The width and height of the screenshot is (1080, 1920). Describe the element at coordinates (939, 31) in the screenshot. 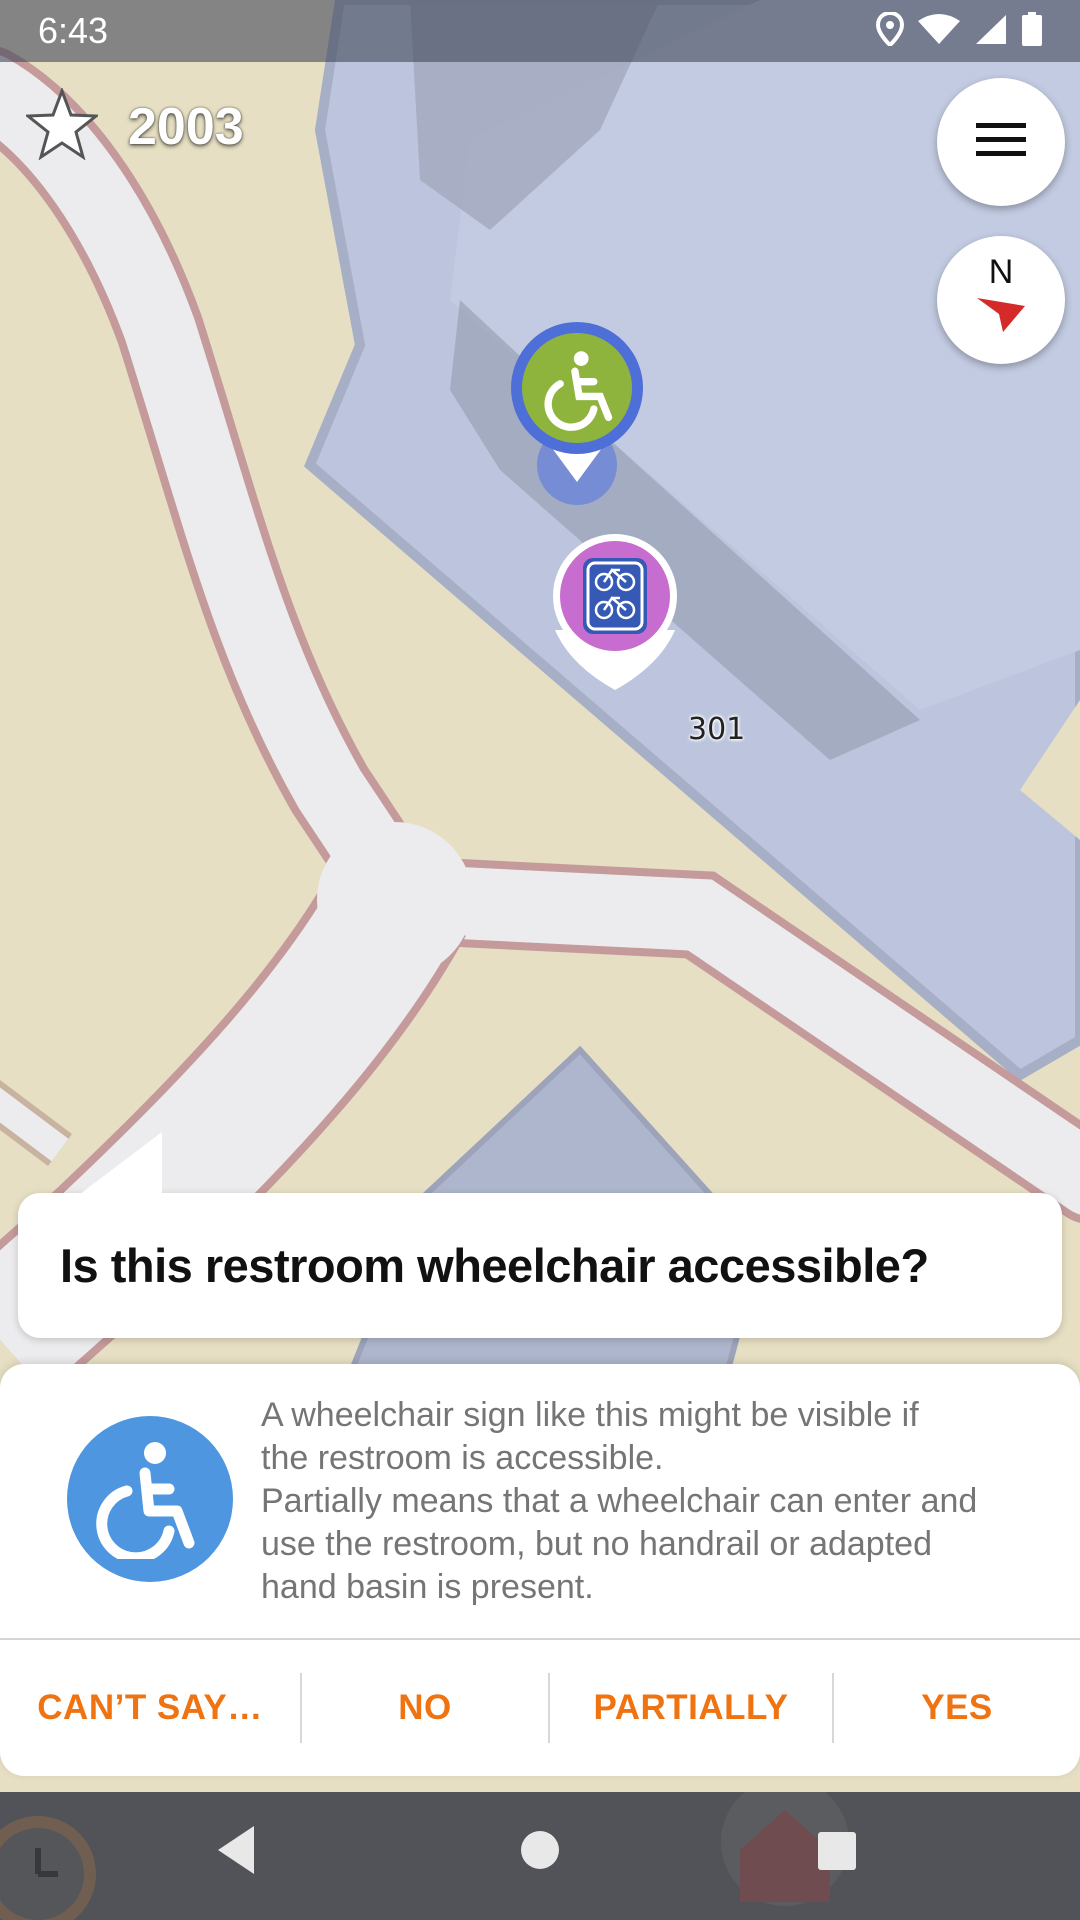

I see `wifi-icon` at that location.